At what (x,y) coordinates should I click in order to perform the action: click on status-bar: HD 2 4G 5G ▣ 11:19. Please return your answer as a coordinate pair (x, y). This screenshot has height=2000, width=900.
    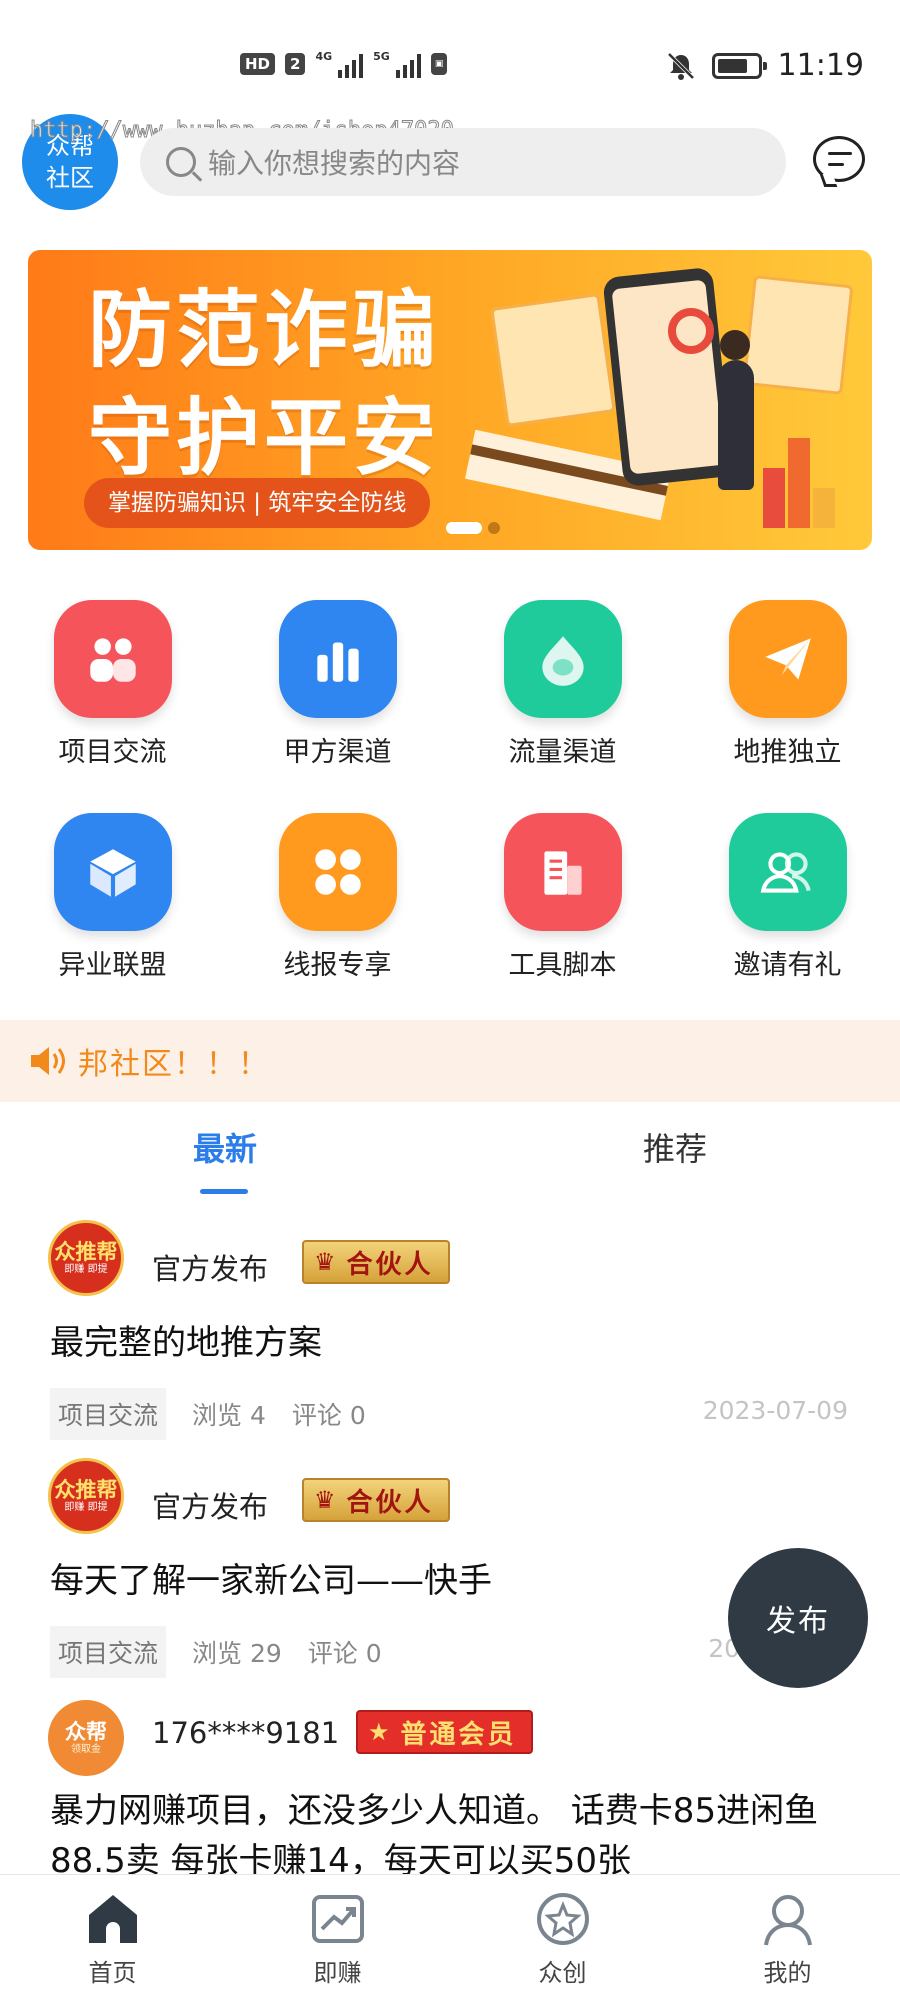
    Looking at the image, I should click on (450, 60).